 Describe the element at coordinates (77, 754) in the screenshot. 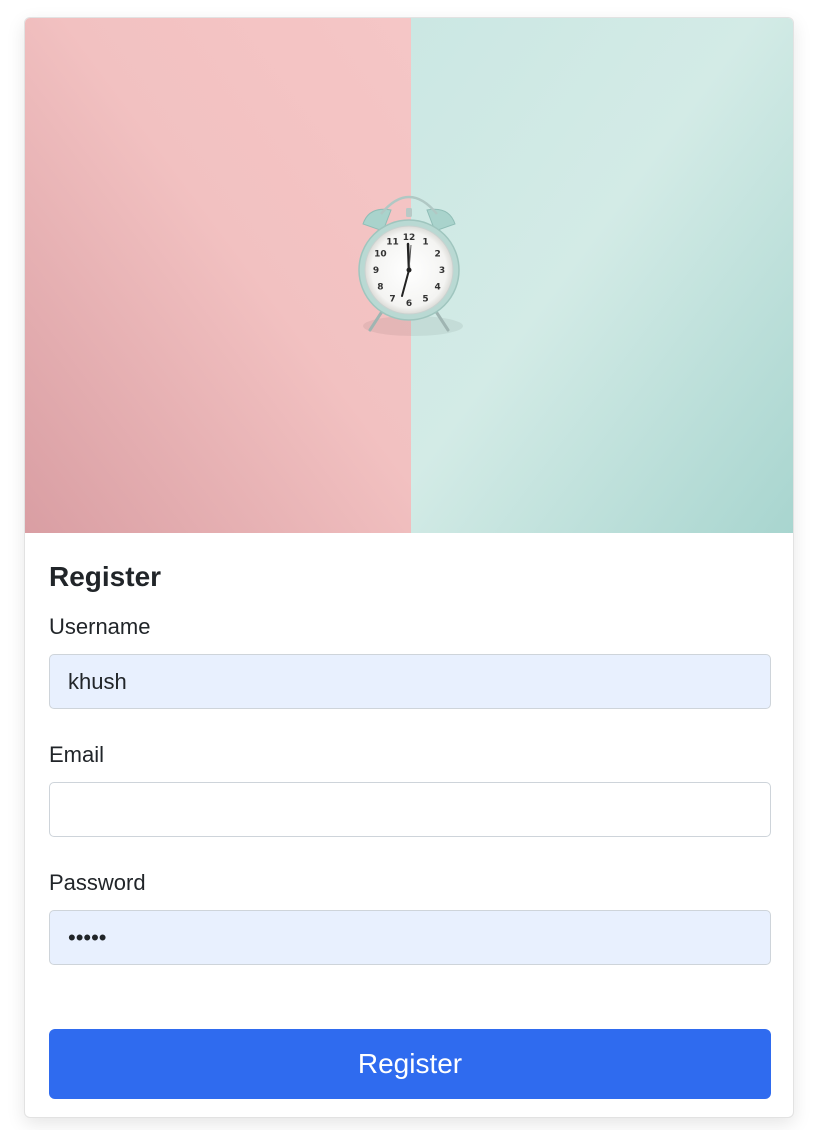

I see `email-label: Email` at that location.